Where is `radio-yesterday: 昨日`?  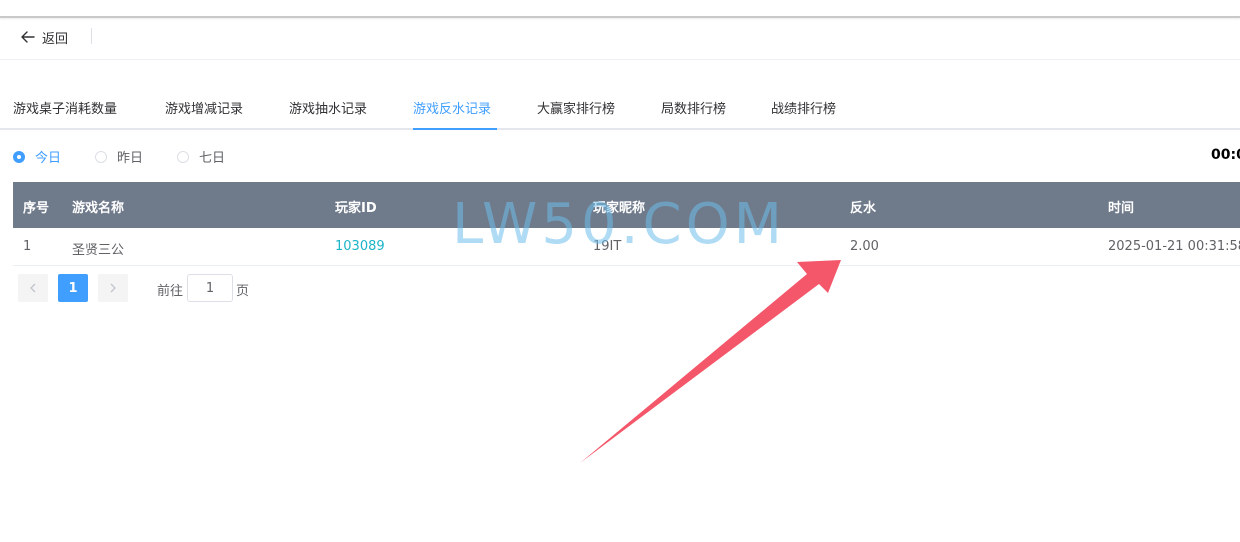
radio-yesterday: 昨日 is located at coordinates (119, 156).